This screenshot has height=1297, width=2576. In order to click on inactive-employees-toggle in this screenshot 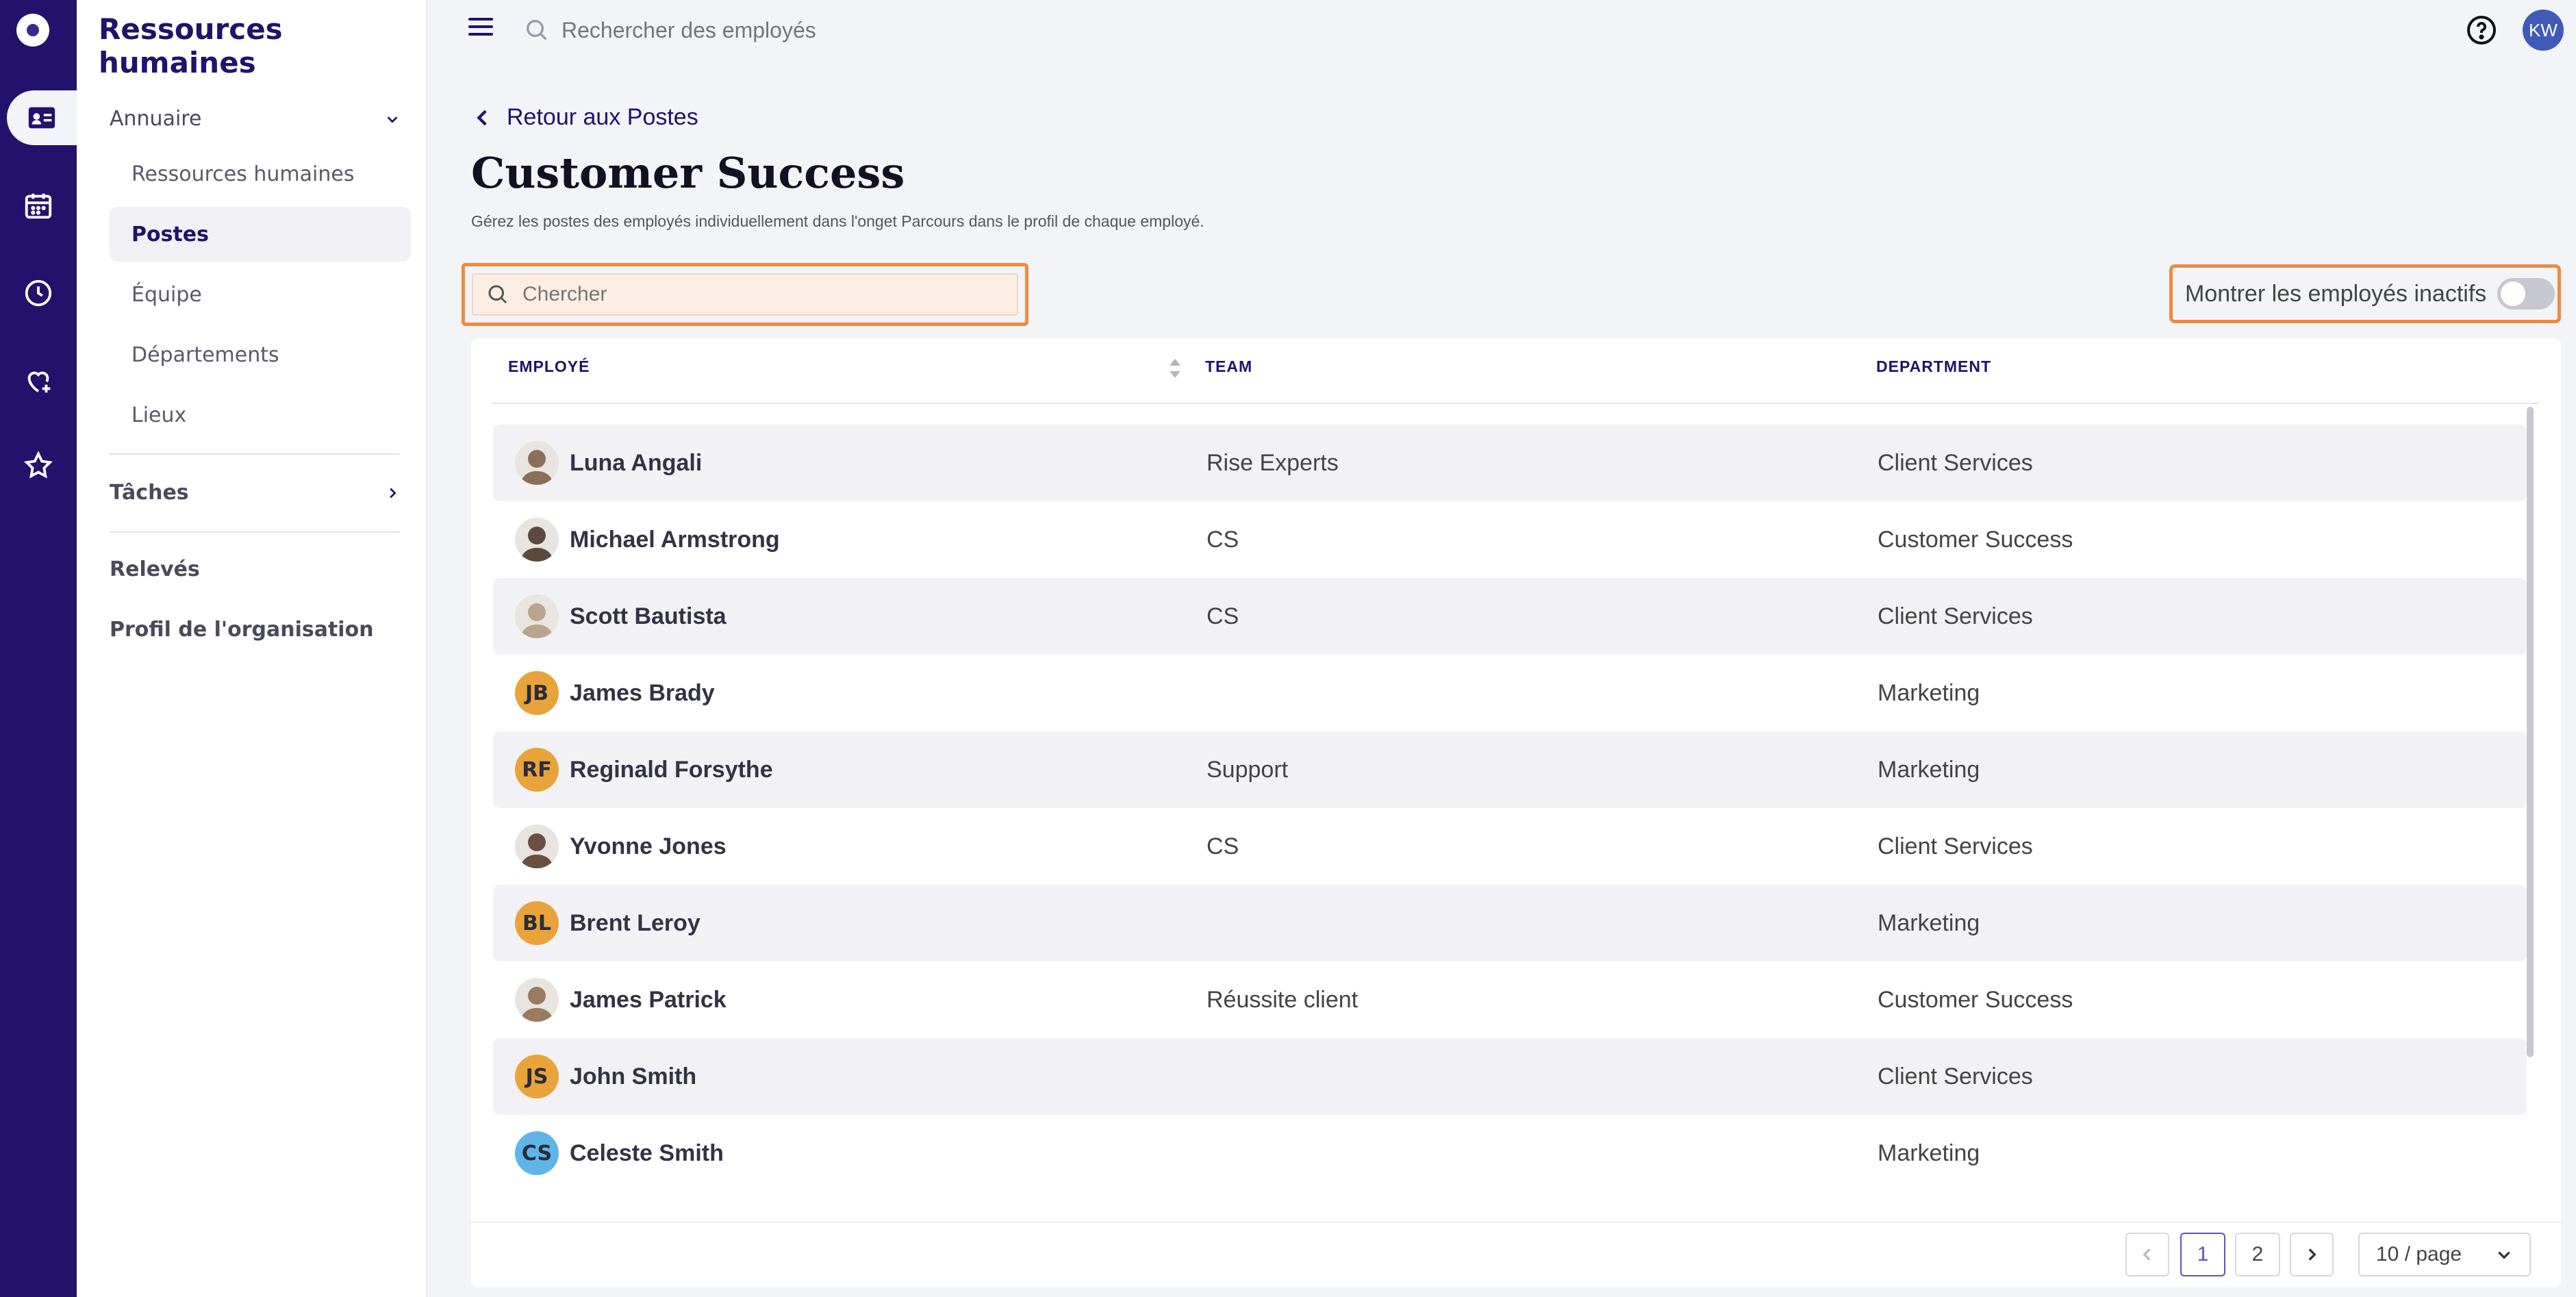, I will do `click(2526, 294)`.